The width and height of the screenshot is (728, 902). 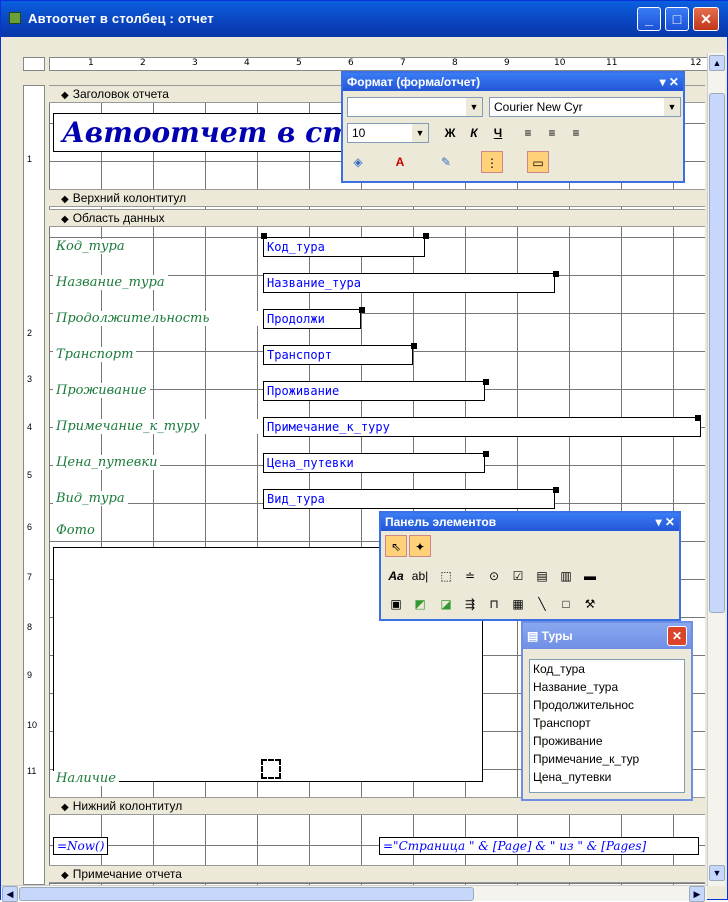 I want to click on label-transport: Транспорт, so click(x=95, y=354).